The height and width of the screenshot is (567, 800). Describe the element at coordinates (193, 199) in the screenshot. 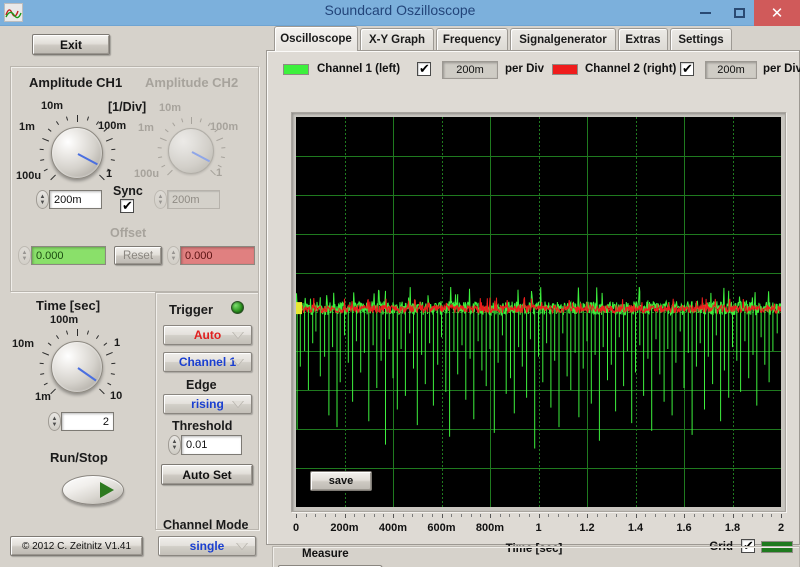

I see `amplitude-ch2-value: 200m` at that location.